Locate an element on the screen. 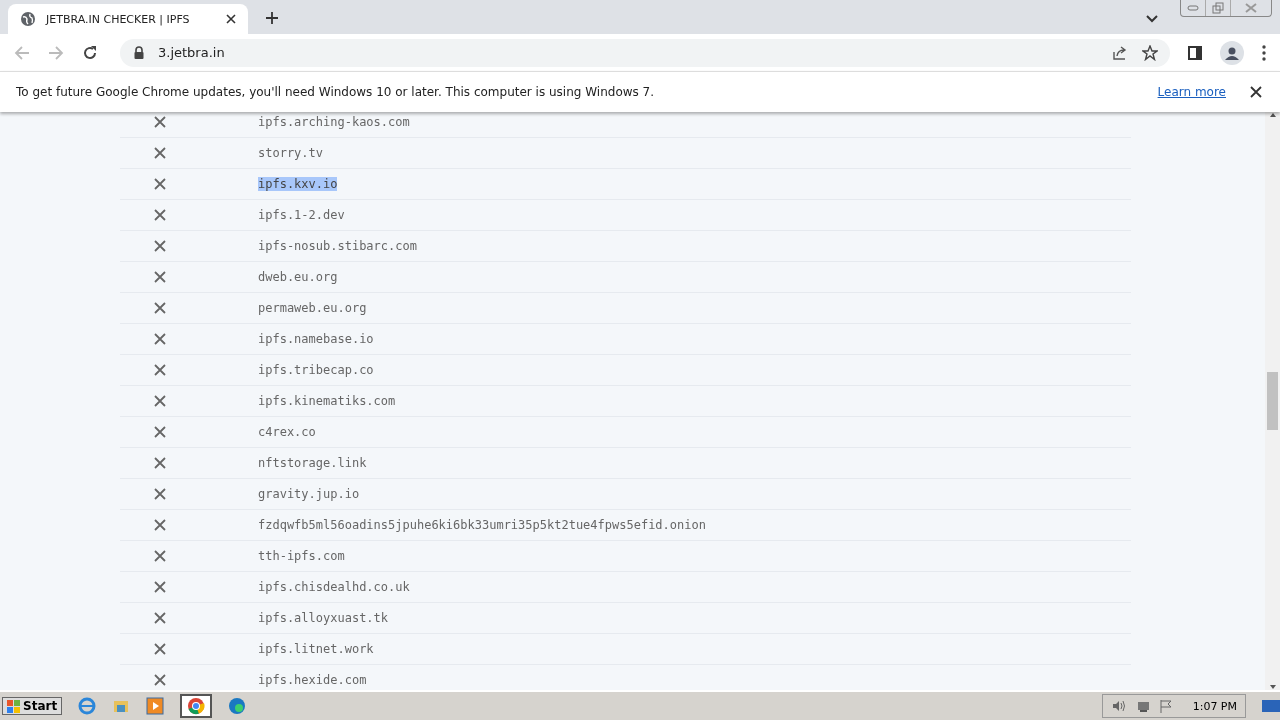  host-name: nftstorage.link is located at coordinates (312, 463).